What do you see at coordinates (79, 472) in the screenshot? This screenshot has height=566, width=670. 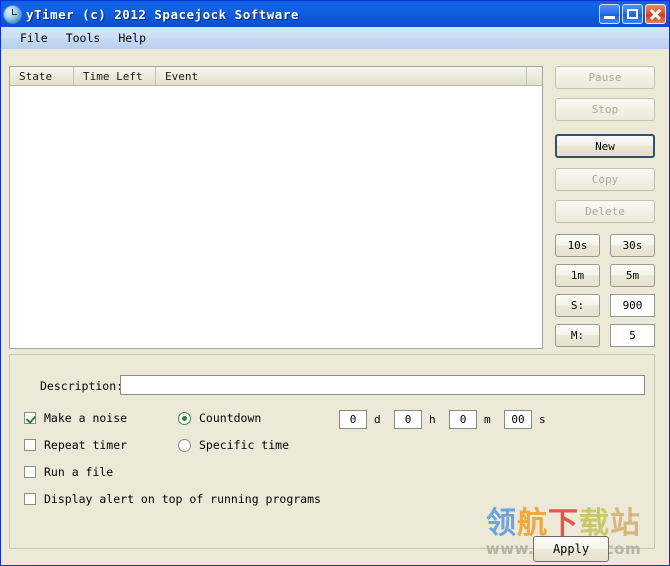 I see `checkbox-run-a-file-label: Run a file` at bounding box center [79, 472].